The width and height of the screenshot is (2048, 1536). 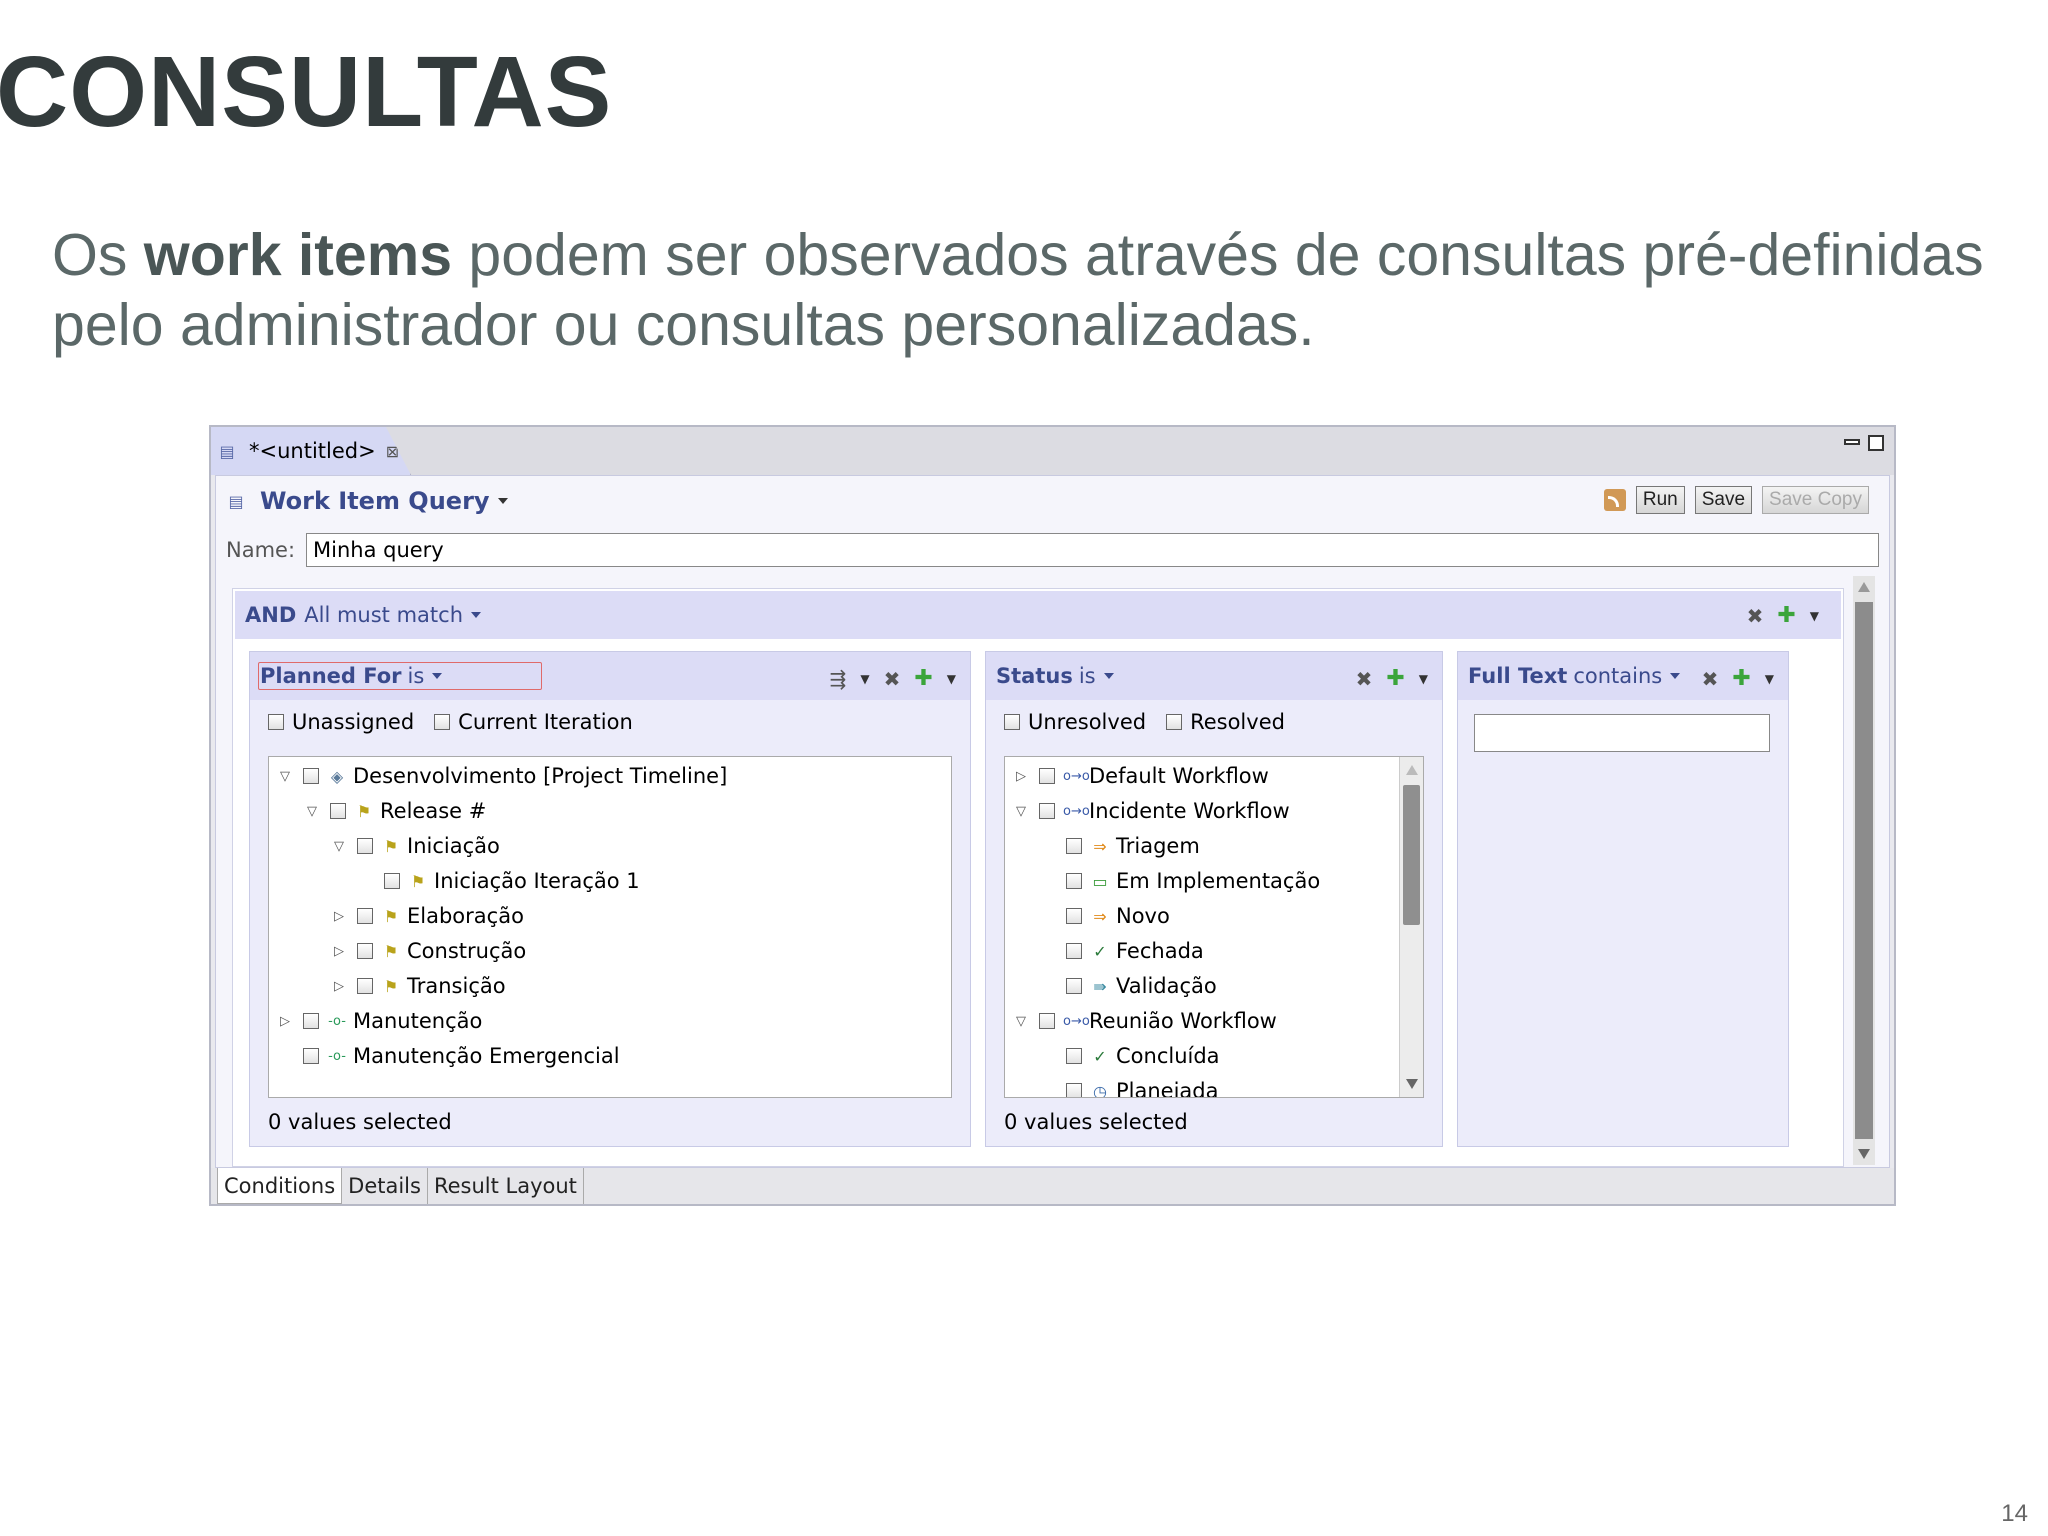 What do you see at coordinates (375, 501) in the screenshot?
I see `query-title: Work Item Query` at bounding box center [375, 501].